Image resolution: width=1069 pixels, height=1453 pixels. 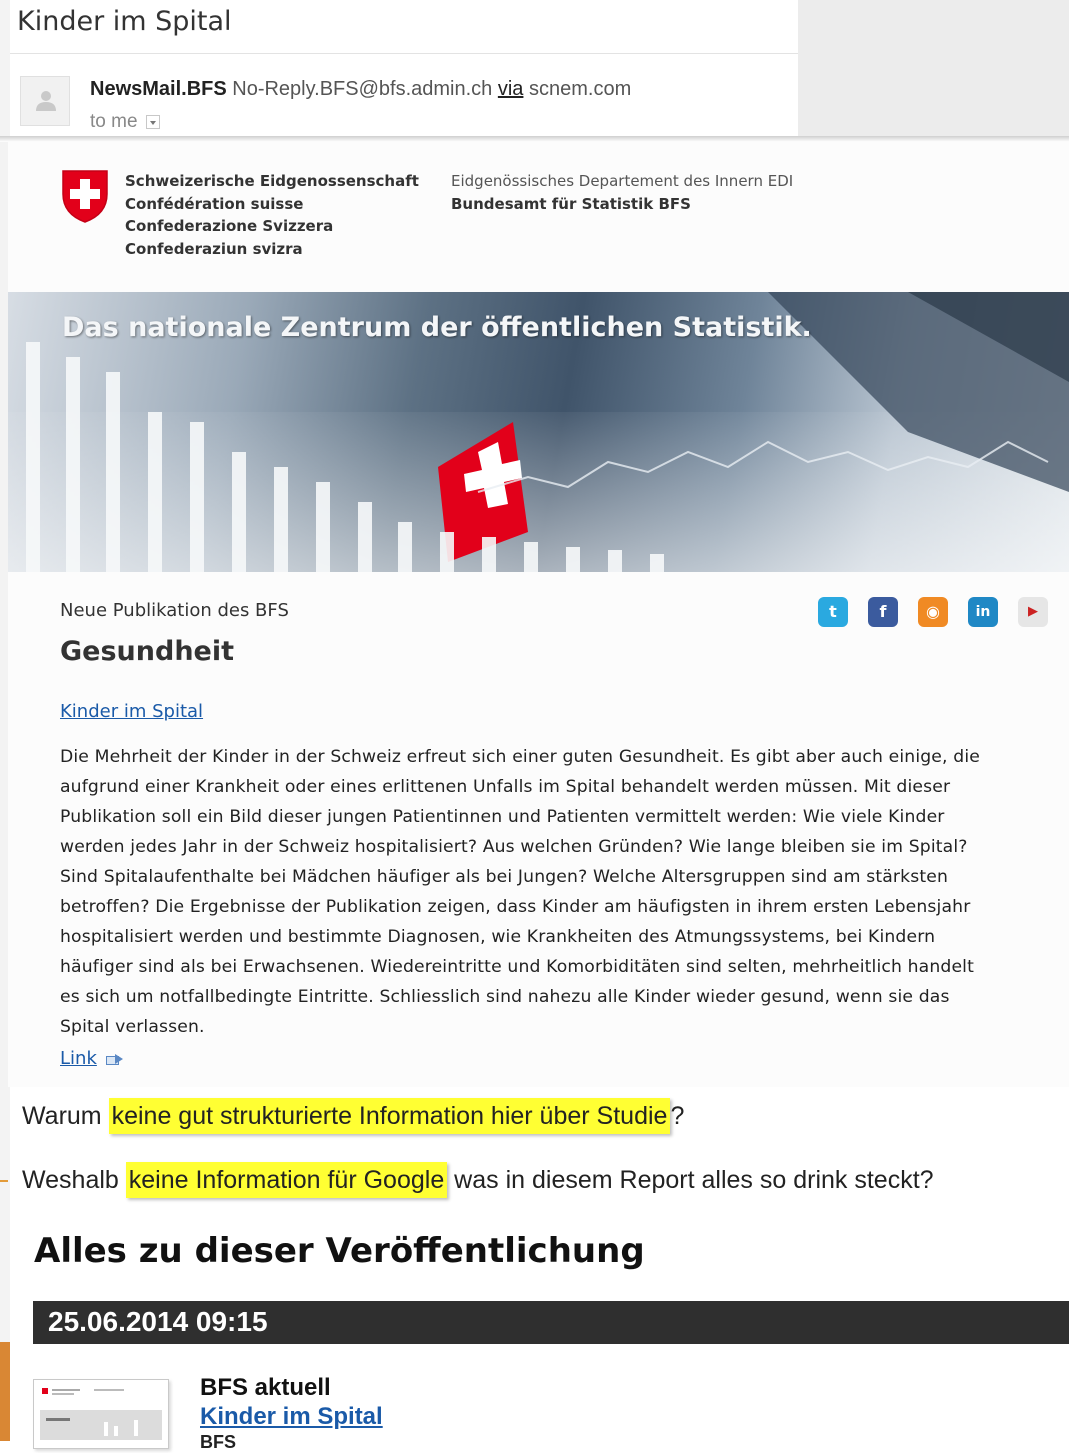 What do you see at coordinates (677, 1116) in the screenshot?
I see `comment-1-suffix: ?` at bounding box center [677, 1116].